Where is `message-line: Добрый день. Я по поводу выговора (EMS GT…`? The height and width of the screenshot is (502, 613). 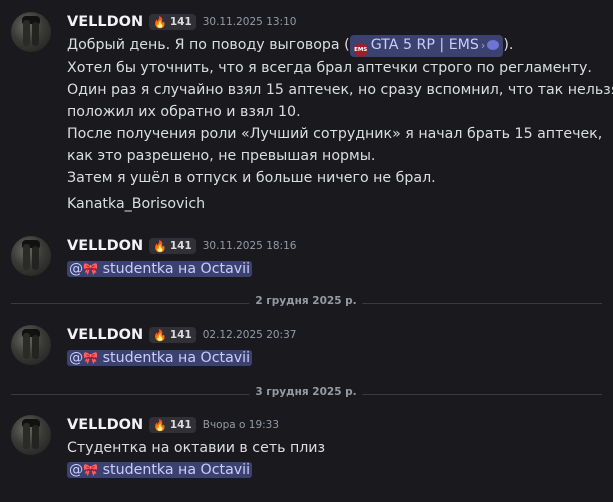
message-line: Добрый день. Я по поводу выговора (EMS GT… is located at coordinates (340, 45).